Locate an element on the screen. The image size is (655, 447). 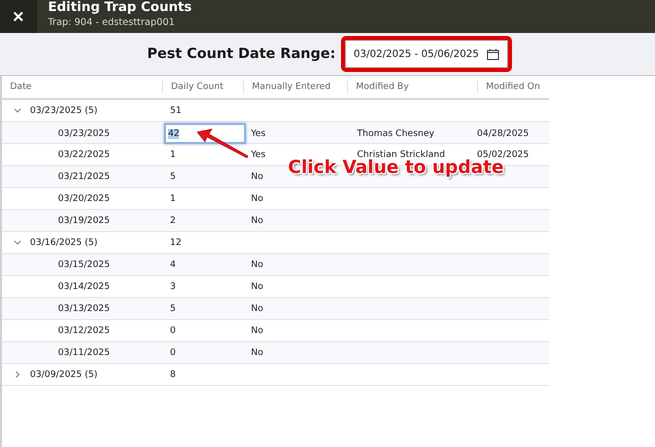
column-header: Date is located at coordinates (21, 87).